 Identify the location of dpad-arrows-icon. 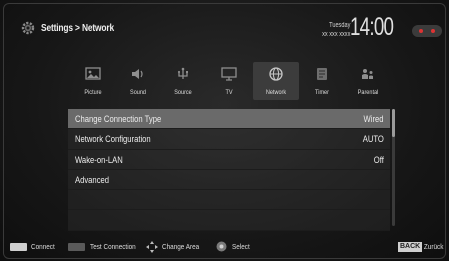
(152, 247).